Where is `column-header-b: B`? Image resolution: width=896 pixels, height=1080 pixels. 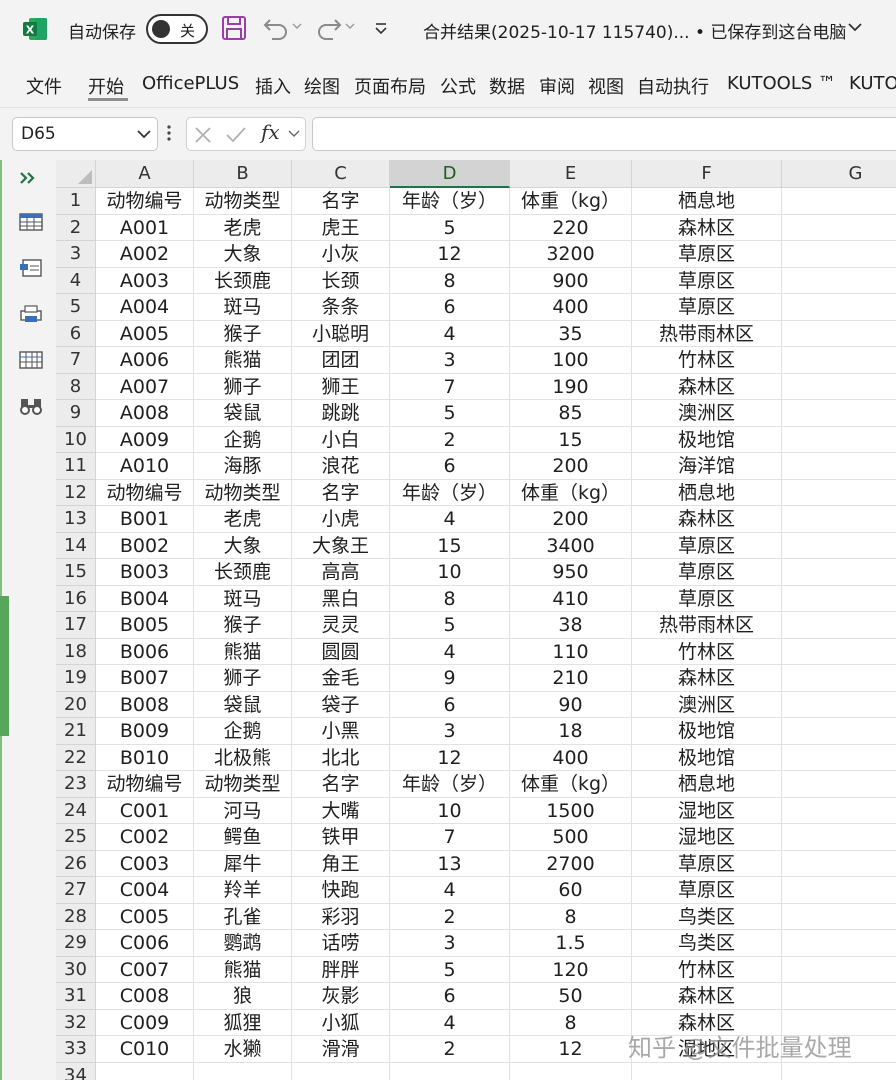
column-header-b: B is located at coordinates (243, 174).